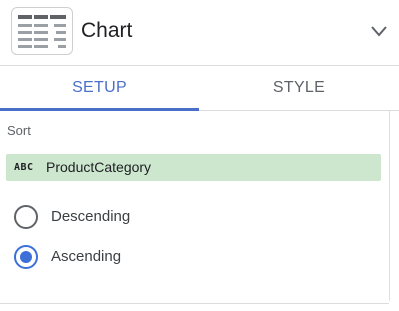 This screenshot has width=399, height=311. What do you see at coordinates (26, 217) in the screenshot?
I see `radio-unchecked-icon` at bounding box center [26, 217].